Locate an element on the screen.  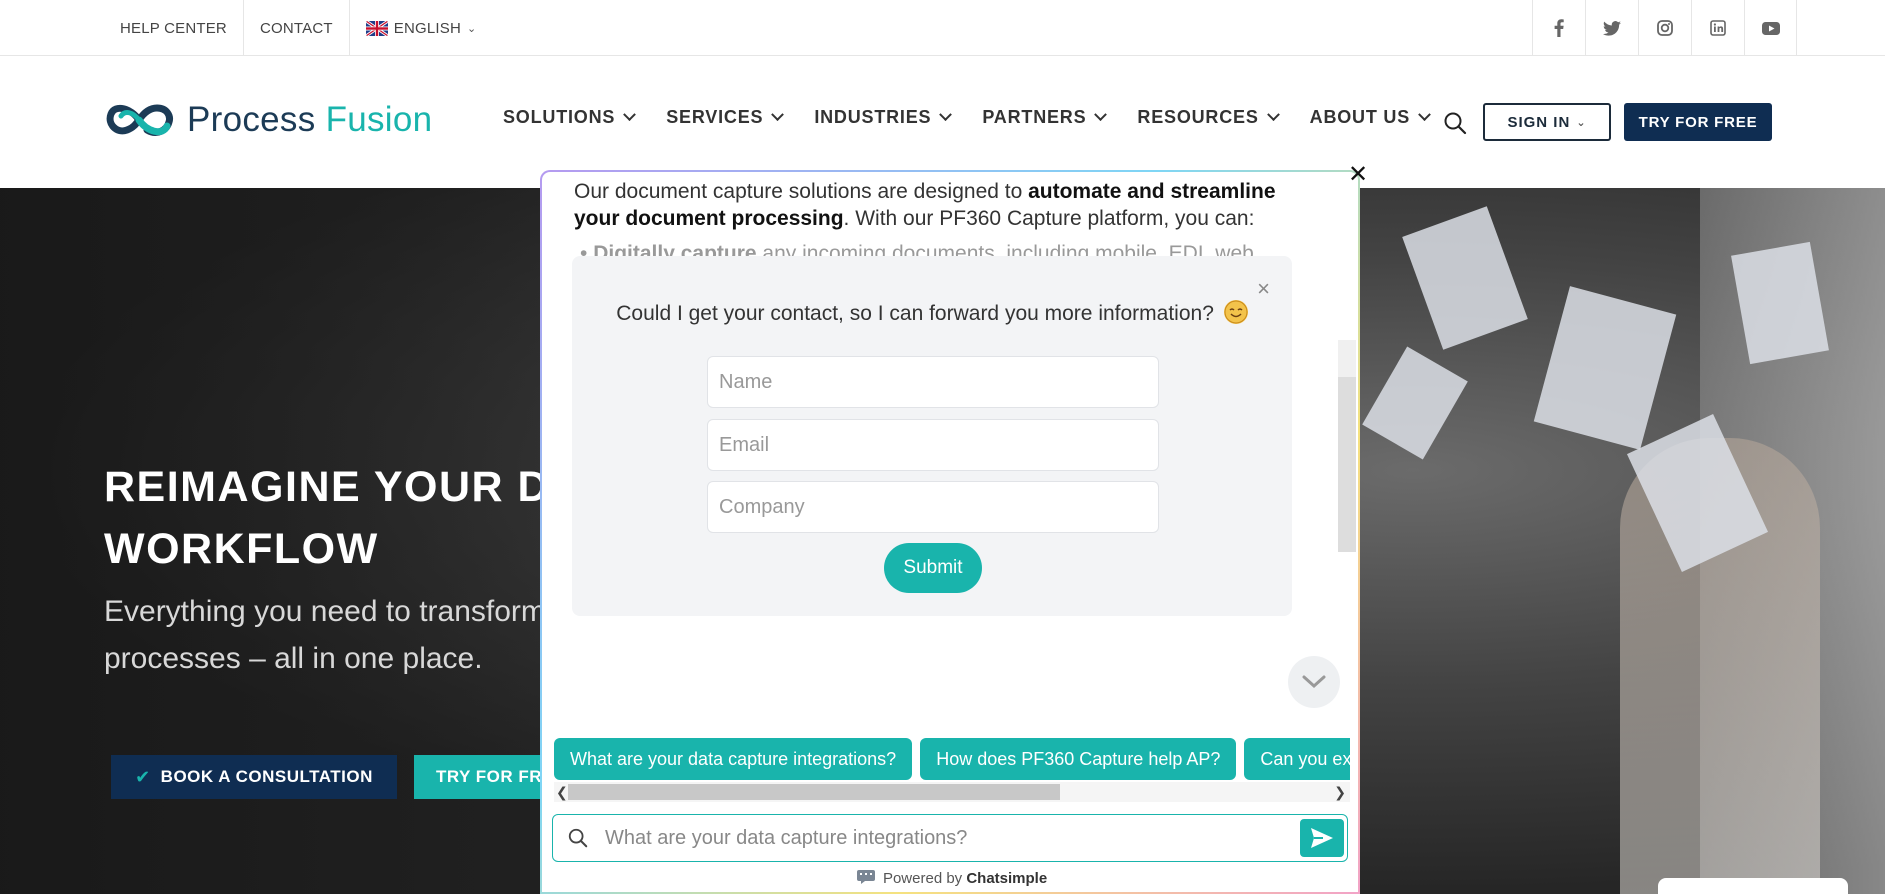
name-field: Name is located at coordinates (933, 382).